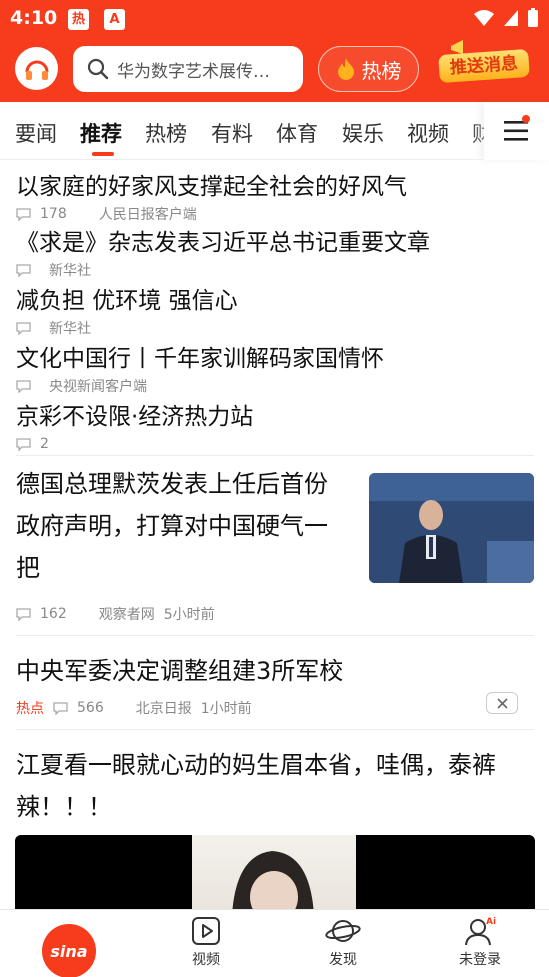 The image size is (549, 977). Describe the element at coordinates (345, 69) in the screenshot. I see `flame-icon` at that location.